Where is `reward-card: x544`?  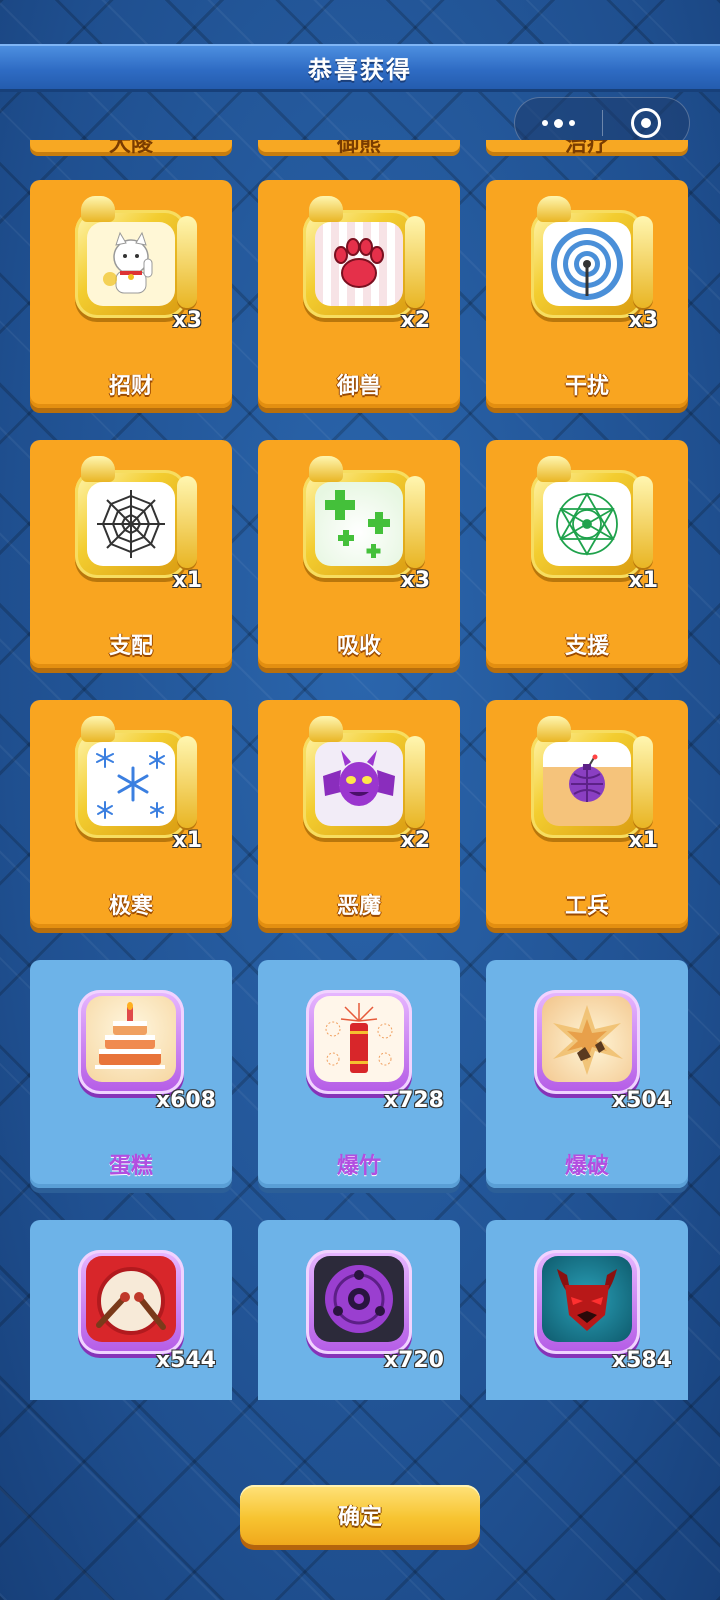 reward-card: x544 is located at coordinates (131, 1310).